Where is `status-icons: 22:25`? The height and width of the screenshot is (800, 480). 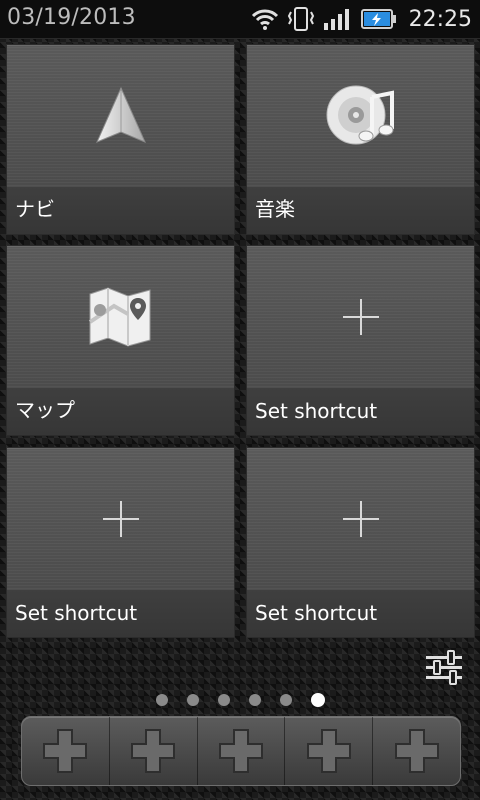
status-icons: 22:25 is located at coordinates (361, 19).